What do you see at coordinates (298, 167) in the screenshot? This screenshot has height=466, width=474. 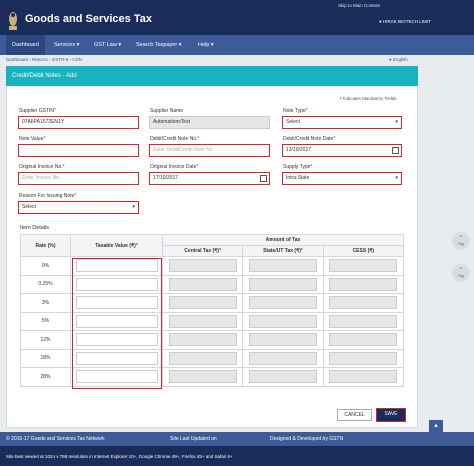 I see `supply-type-label: Supply Type*` at bounding box center [298, 167].